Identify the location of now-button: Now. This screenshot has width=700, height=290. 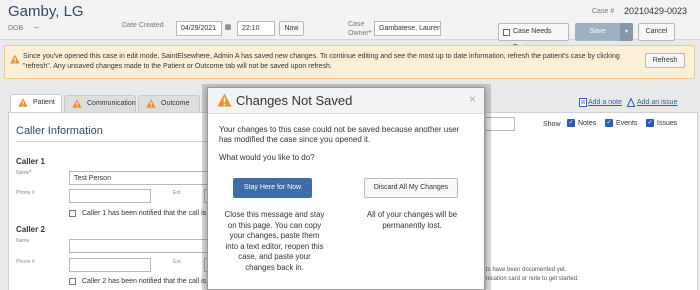
(291, 28).